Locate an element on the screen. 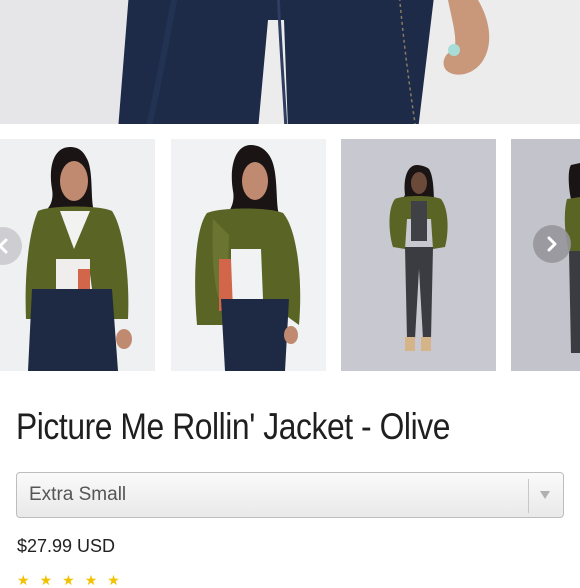 The width and height of the screenshot is (580, 588). select-divider is located at coordinates (528, 496).